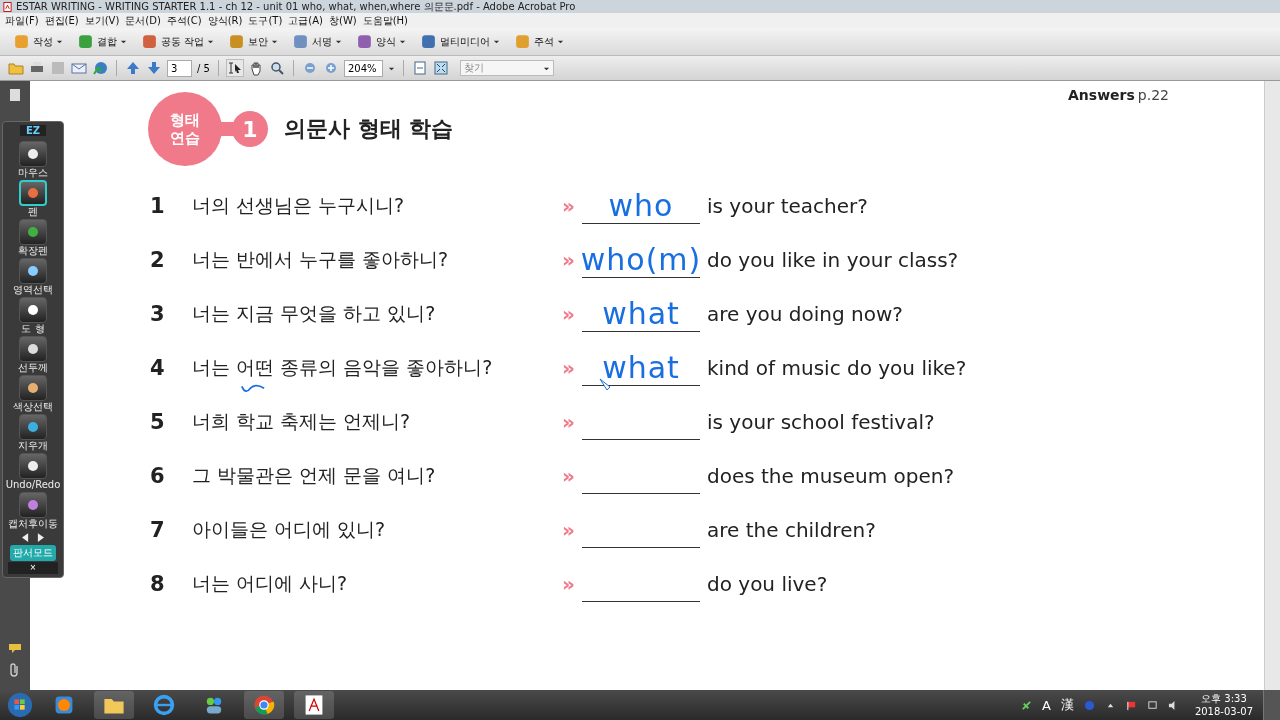 Image resolution: width=1280 pixels, height=720 pixels. I want to click on left-arrow-icon, so click(25, 537).